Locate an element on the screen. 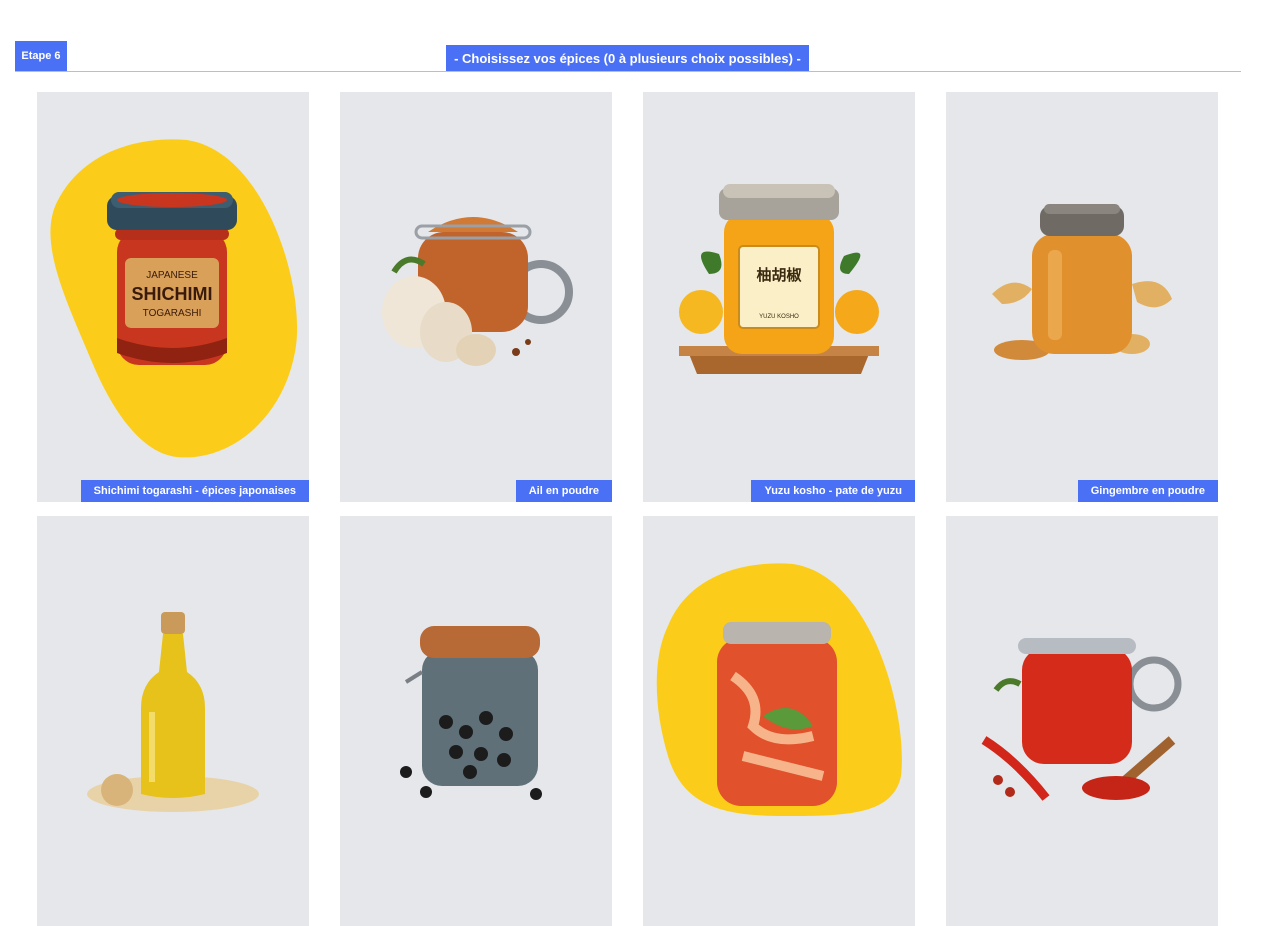 The image size is (1266, 926). sesame-oil-bottle-icon is located at coordinates (173, 712).